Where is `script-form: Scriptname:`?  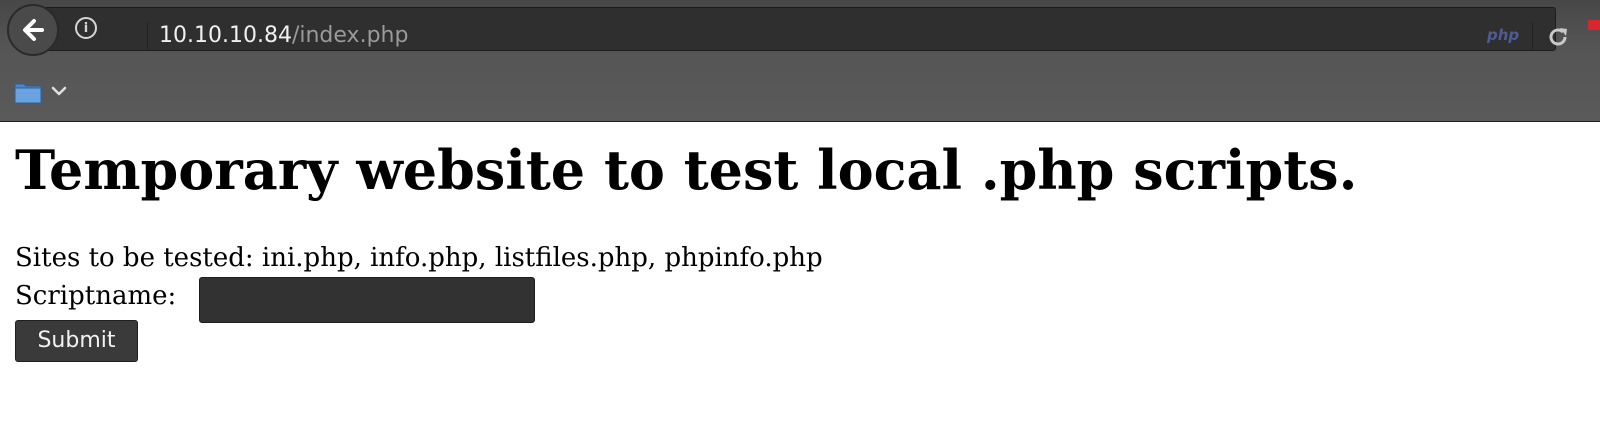
script-form: Scriptname: is located at coordinates (800, 300).